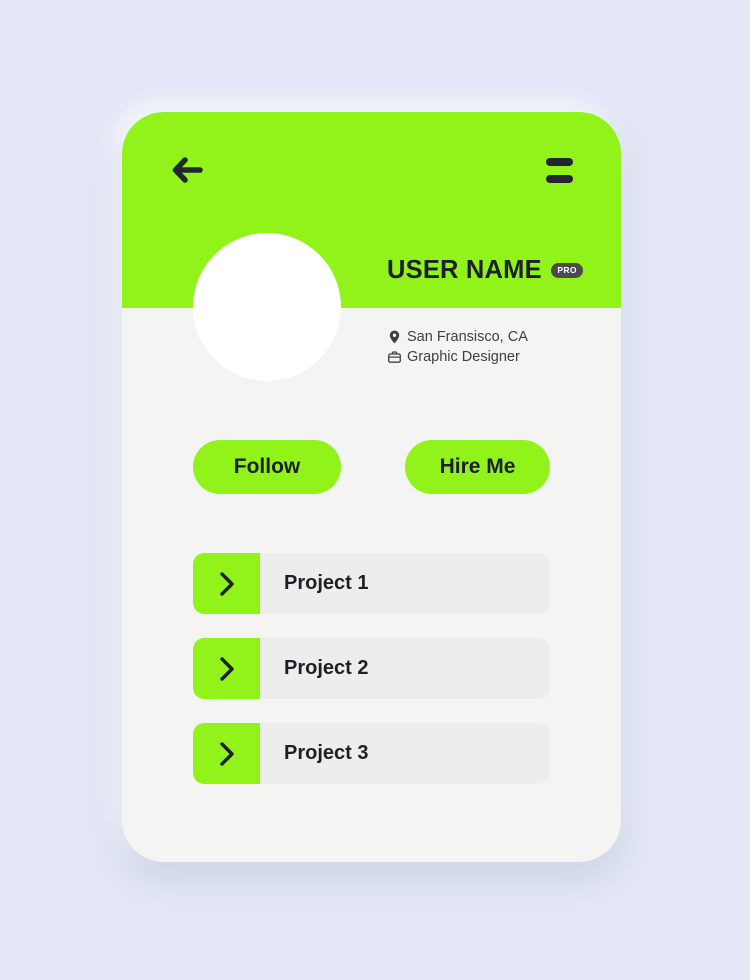  I want to click on follow-button: Follow, so click(267, 467).